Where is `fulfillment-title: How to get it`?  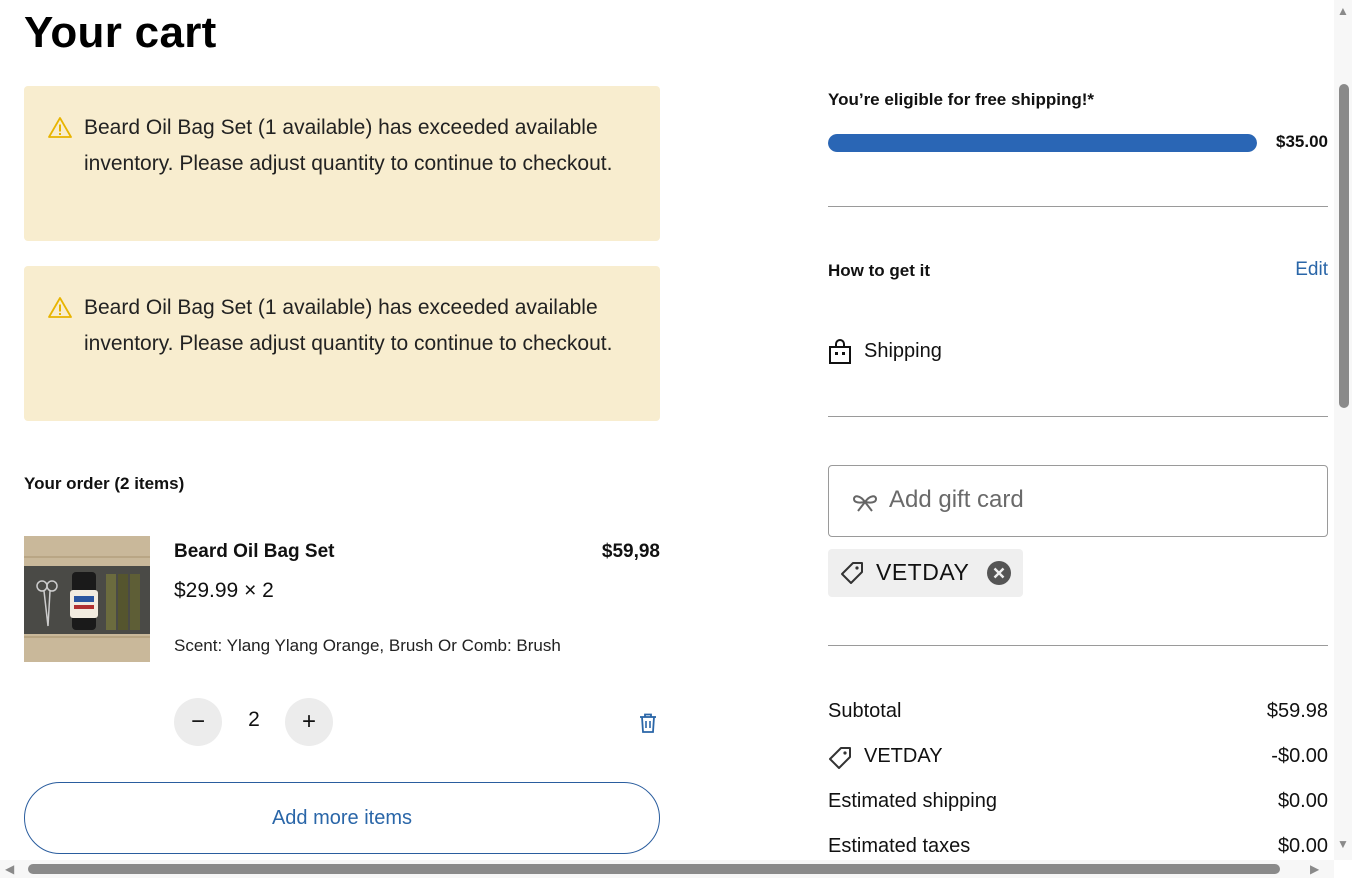 fulfillment-title: How to get it is located at coordinates (879, 270).